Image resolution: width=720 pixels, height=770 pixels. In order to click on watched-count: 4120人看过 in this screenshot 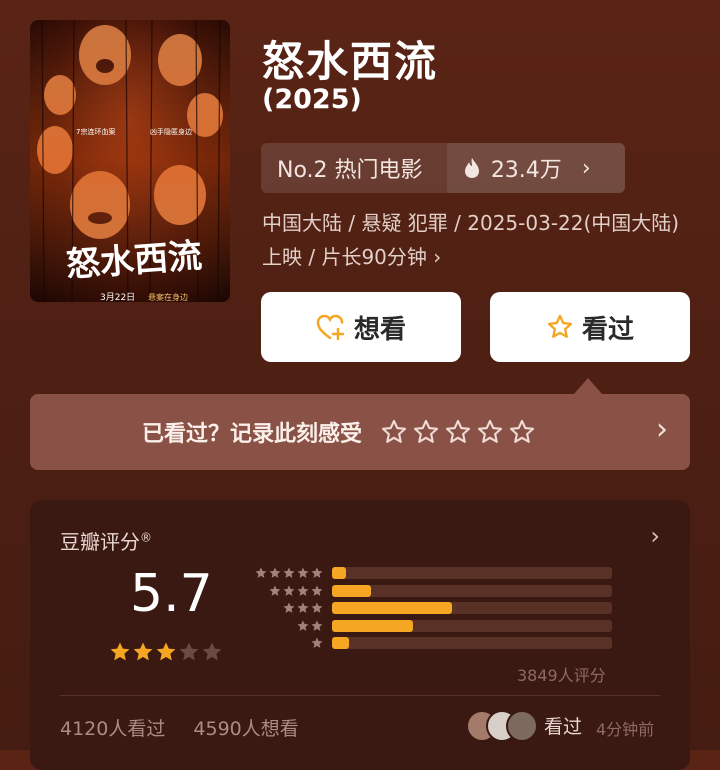, I will do `click(113, 729)`.